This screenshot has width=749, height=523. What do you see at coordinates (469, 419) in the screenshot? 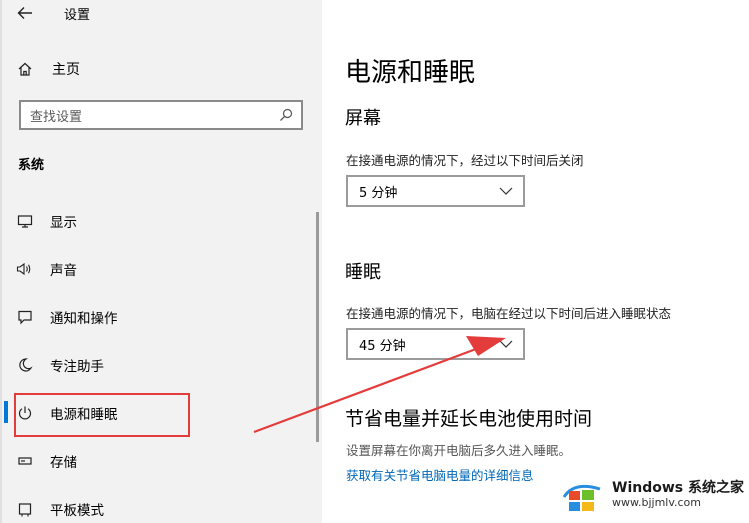
I see `battery-heading: 节省电量并延长电池使用时间` at bounding box center [469, 419].